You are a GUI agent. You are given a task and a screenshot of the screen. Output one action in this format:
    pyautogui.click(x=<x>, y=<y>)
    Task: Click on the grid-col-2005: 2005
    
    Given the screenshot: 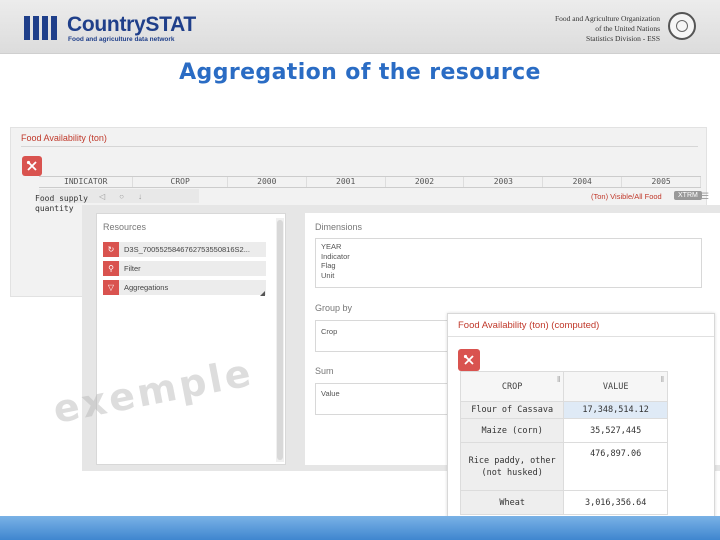 What is the action you would take?
    pyautogui.click(x=661, y=182)
    